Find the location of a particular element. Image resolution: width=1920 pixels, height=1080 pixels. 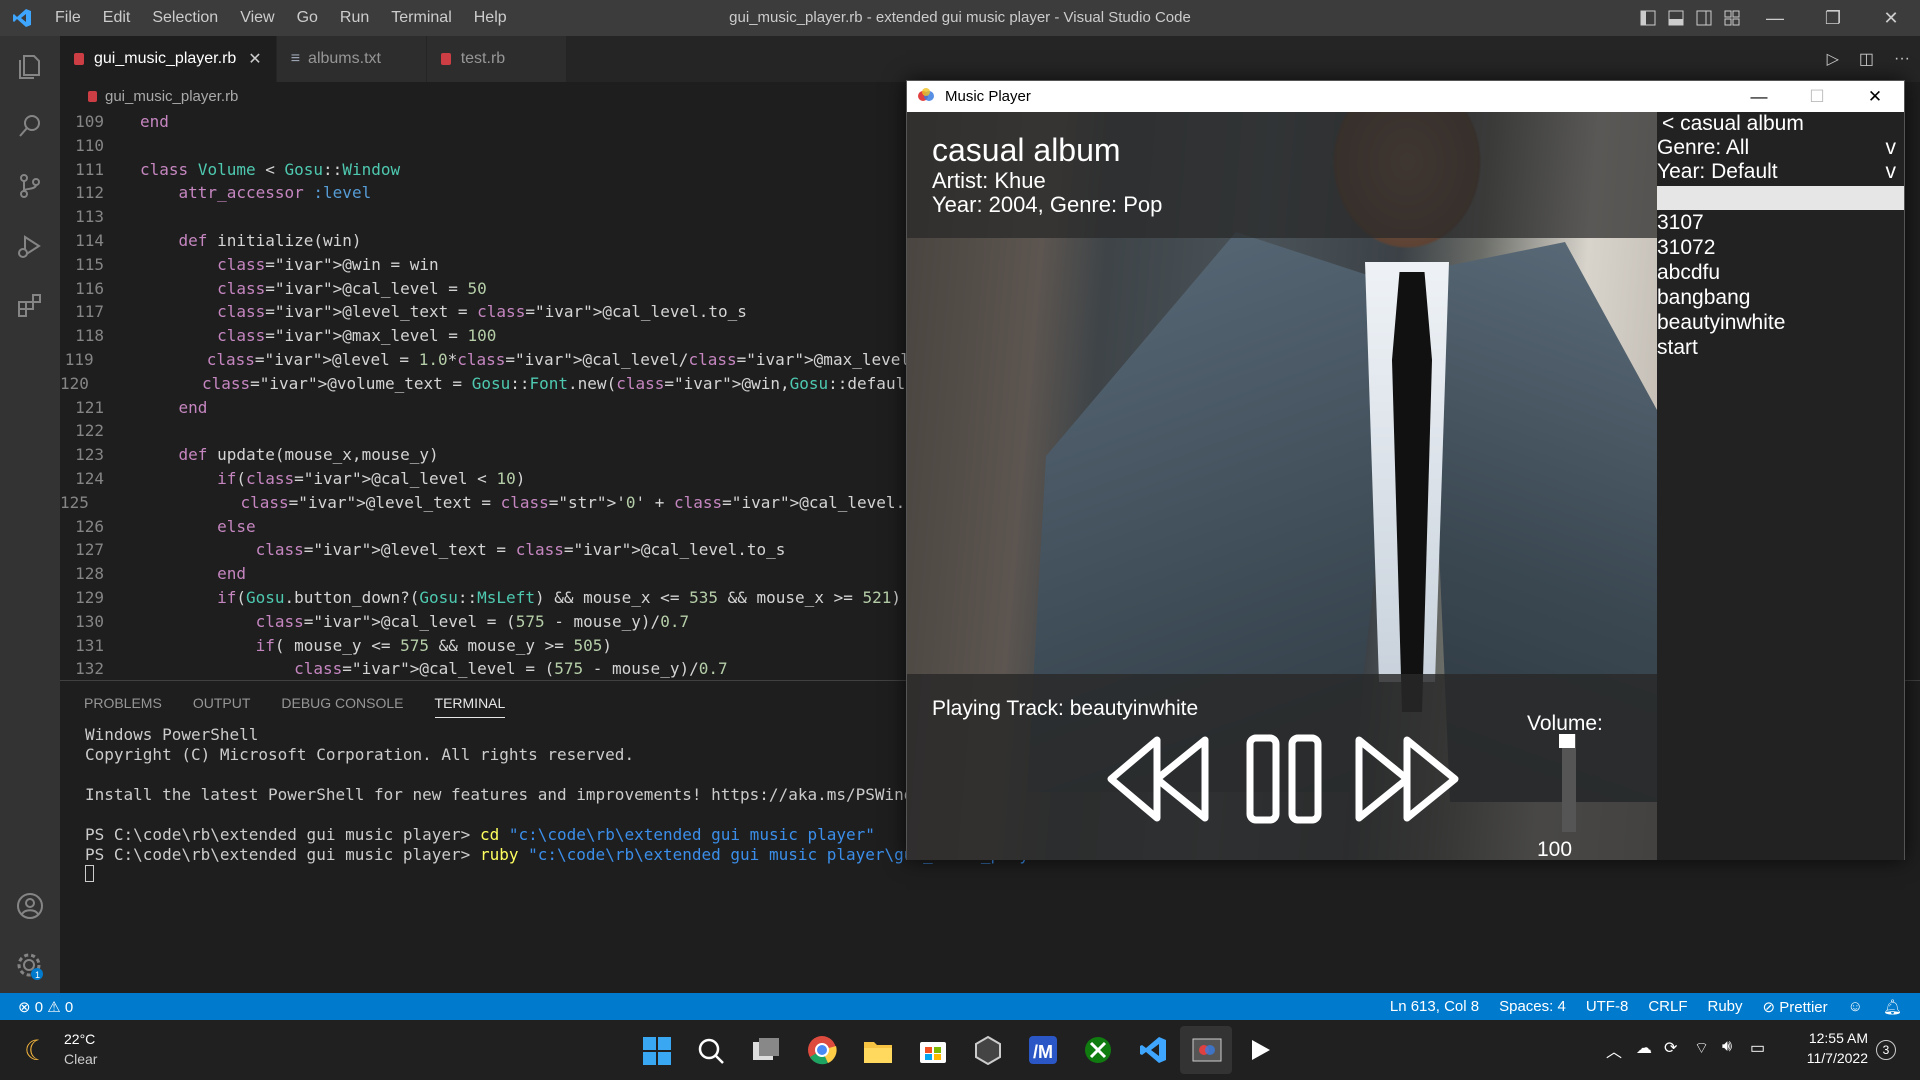

tab-albums-txt: ≡ albums.txt is located at coordinates (351, 59).